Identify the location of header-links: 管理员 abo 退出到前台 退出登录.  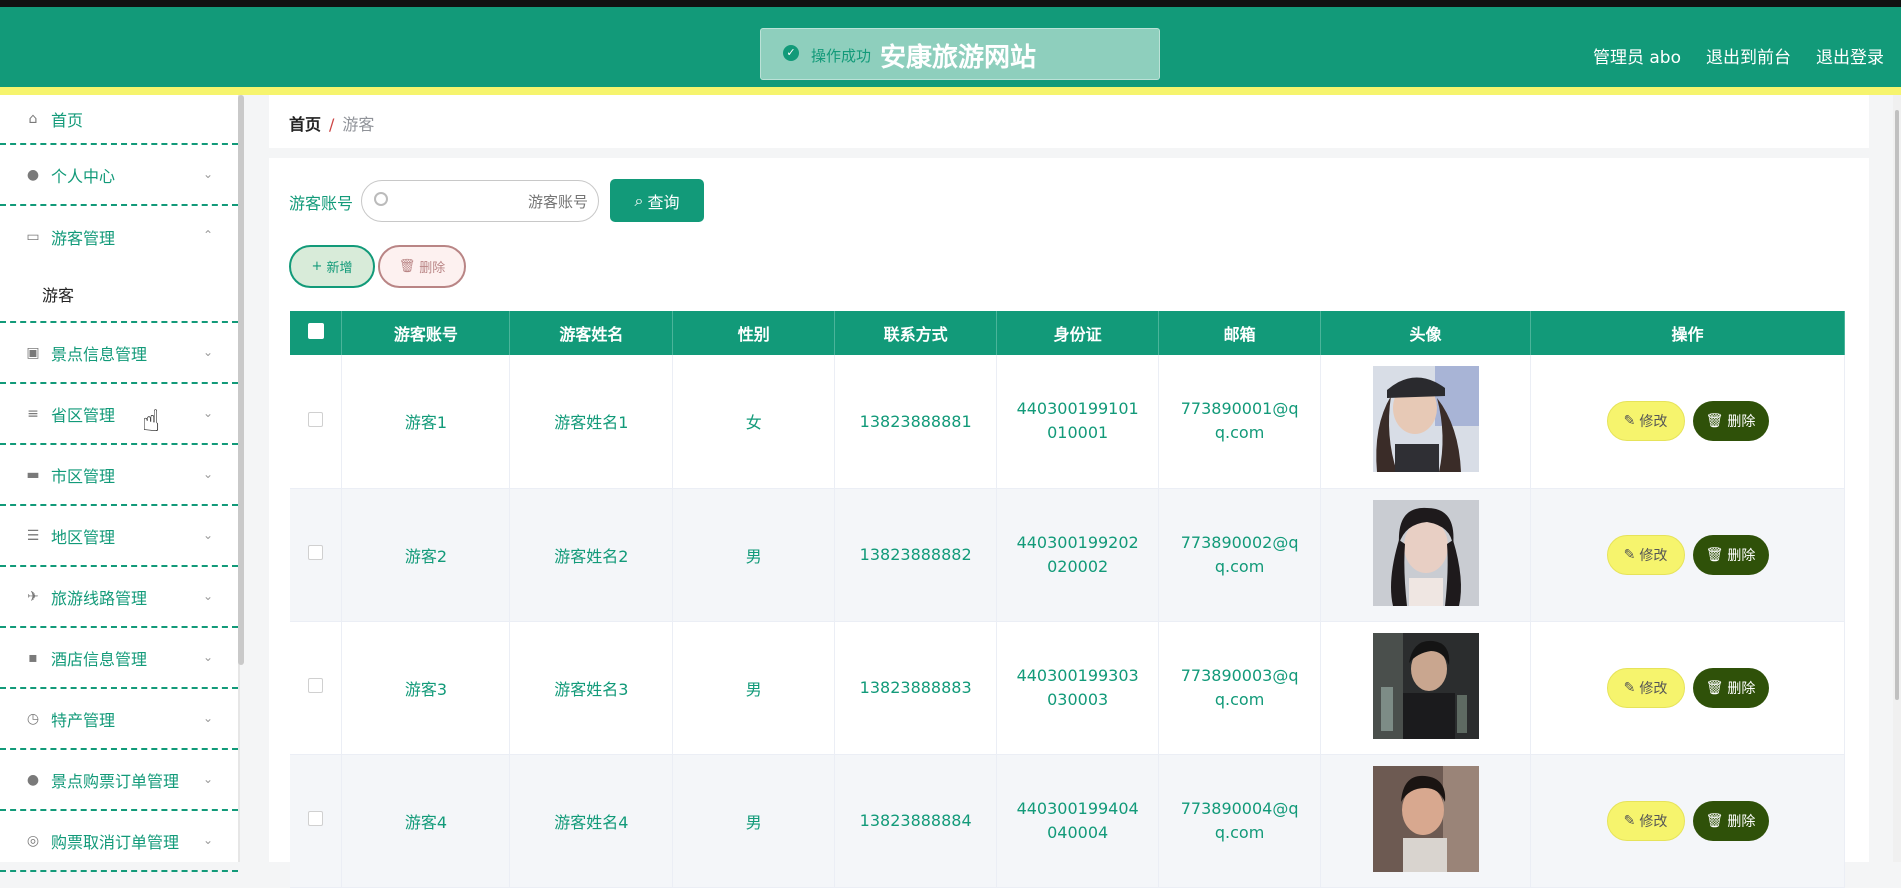
(1747, 55).